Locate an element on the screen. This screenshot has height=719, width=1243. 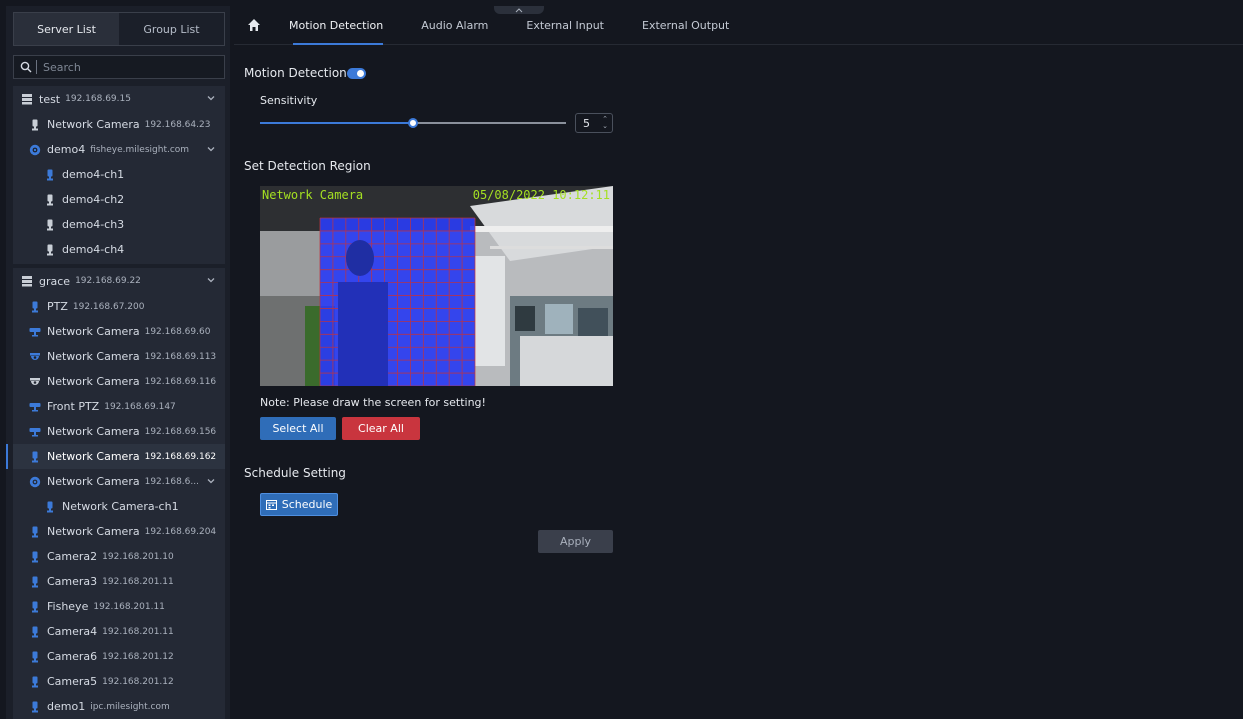
search-divider is located at coordinates (36, 67).